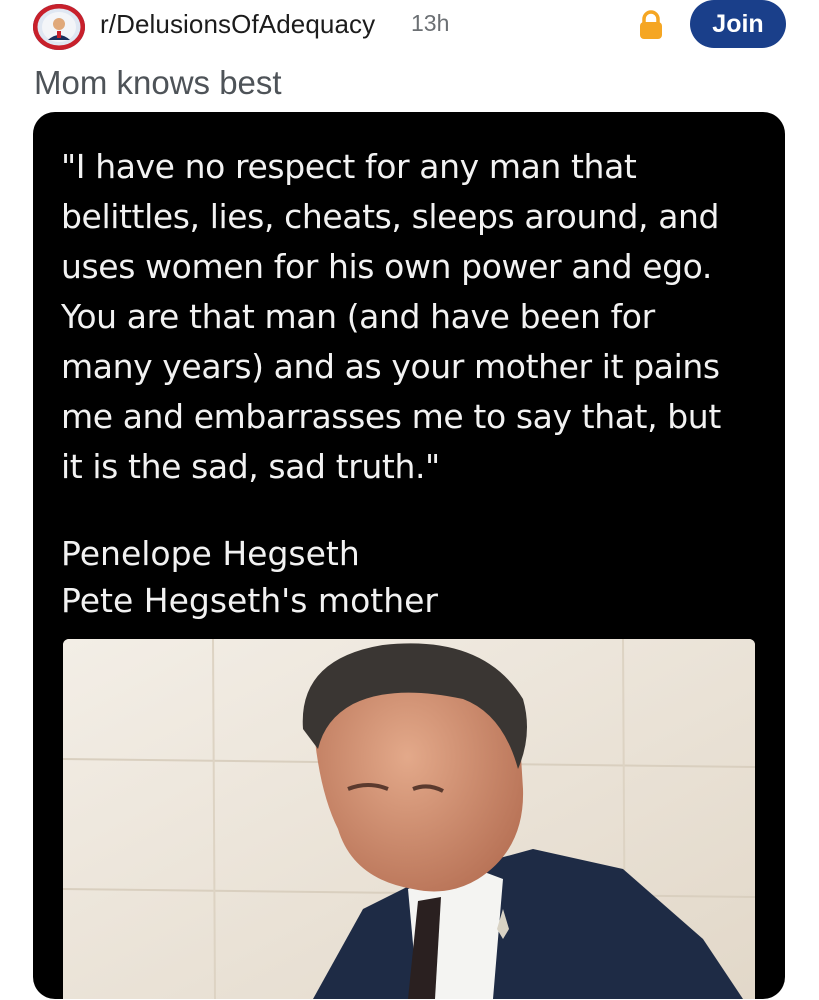  I want to click on subreddit-avatar, so click(59, 27).